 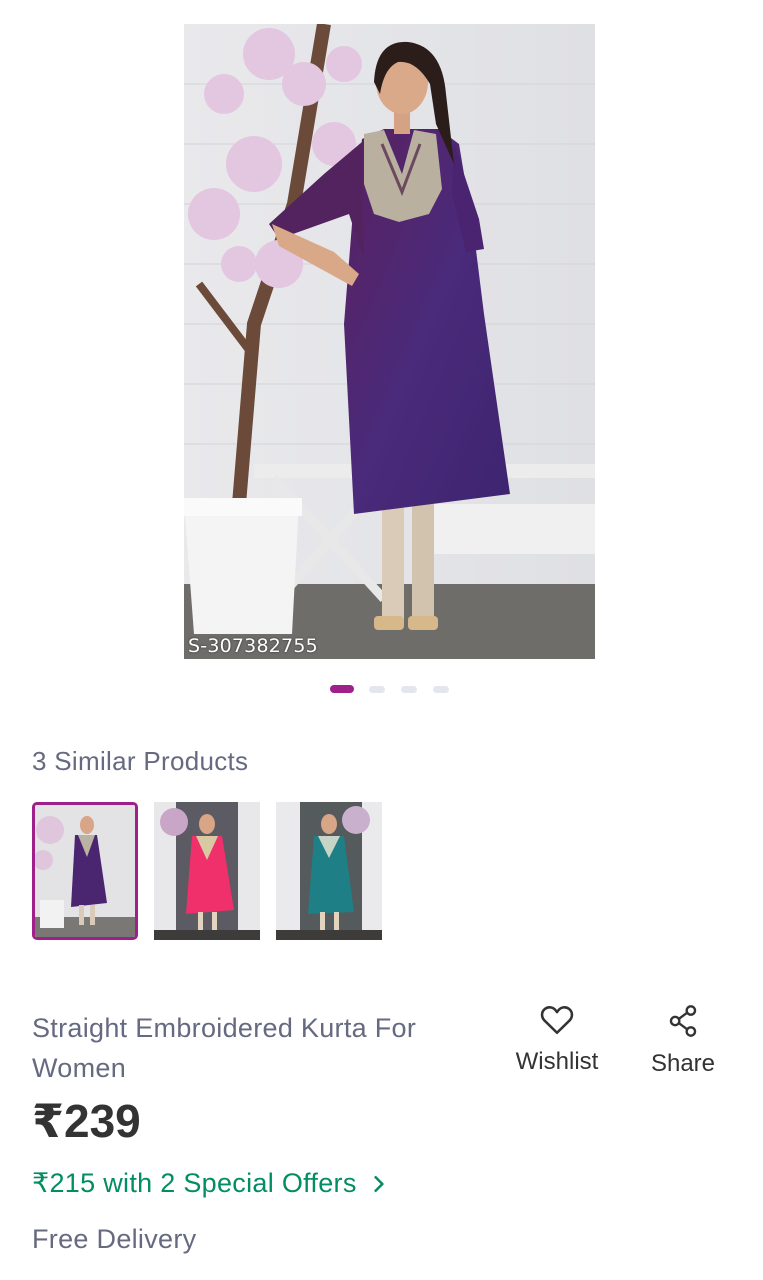 I want to click on special-offers-text: ₹215 with 2 Special Offers, so click(x=194, y=1183).